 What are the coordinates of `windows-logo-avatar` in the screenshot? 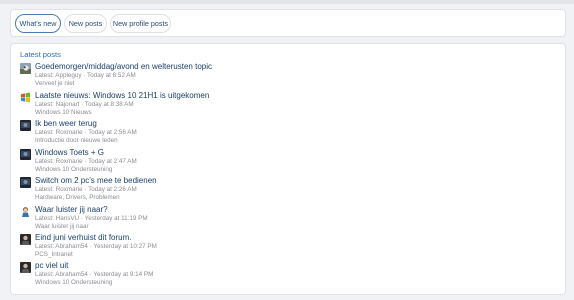 It's located at (25, 97).